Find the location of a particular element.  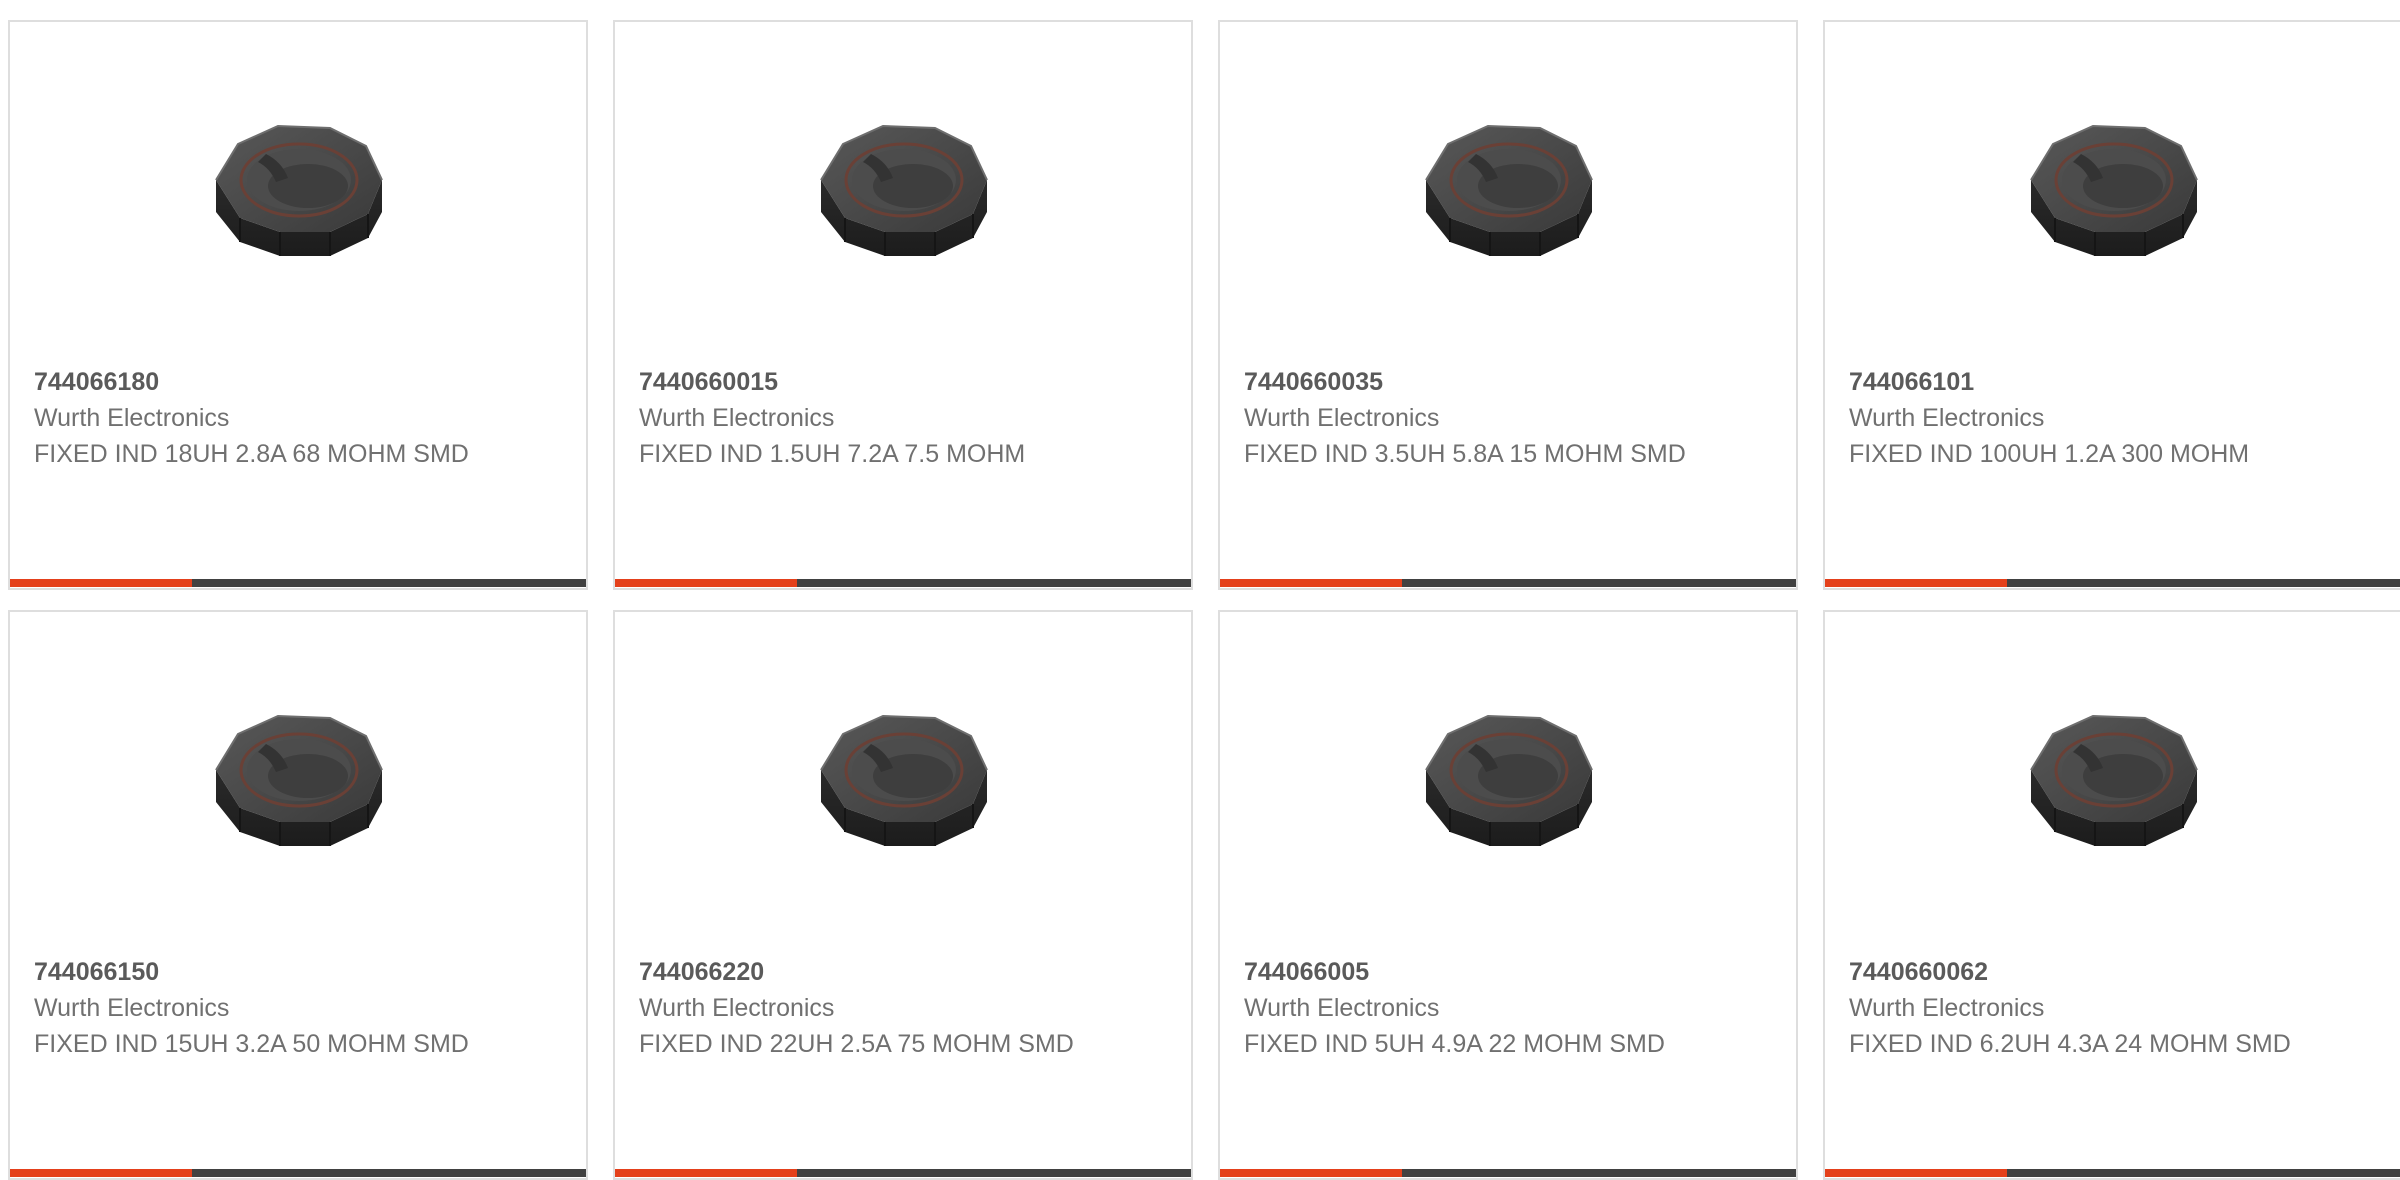

part-number: 7440660015 is located at coordinates (869, 382).